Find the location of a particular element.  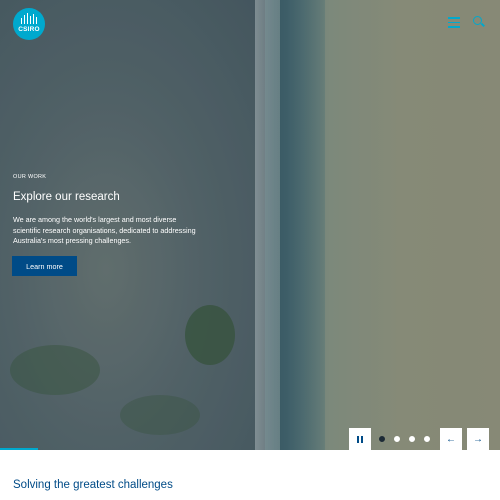

arrow-right-icon: → is located at coordinates (478, 439).